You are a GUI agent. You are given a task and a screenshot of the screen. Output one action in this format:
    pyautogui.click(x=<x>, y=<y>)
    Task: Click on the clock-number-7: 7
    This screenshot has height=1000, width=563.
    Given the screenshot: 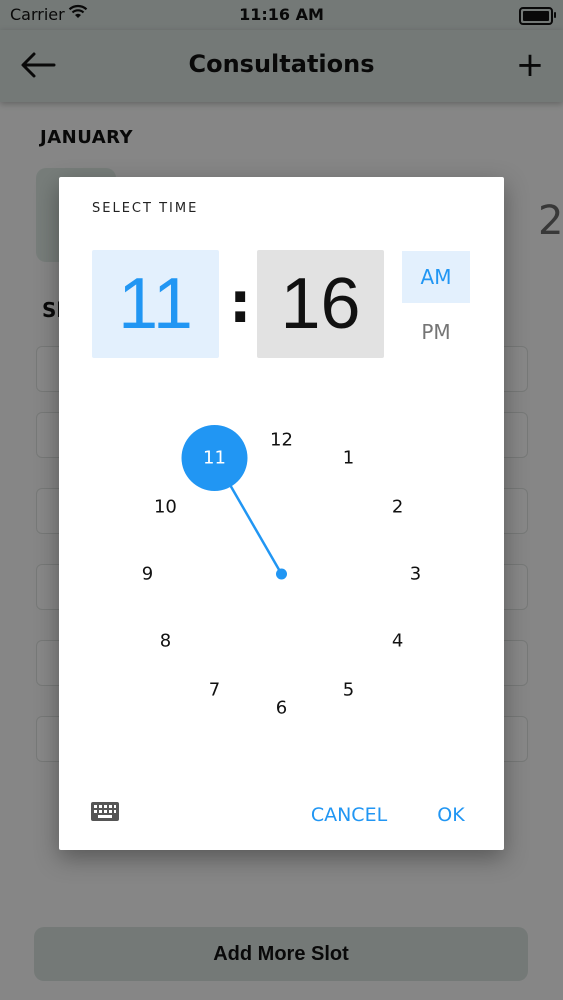 What is the action you would take?
    pyautogui.click(x=214, y=690)
    